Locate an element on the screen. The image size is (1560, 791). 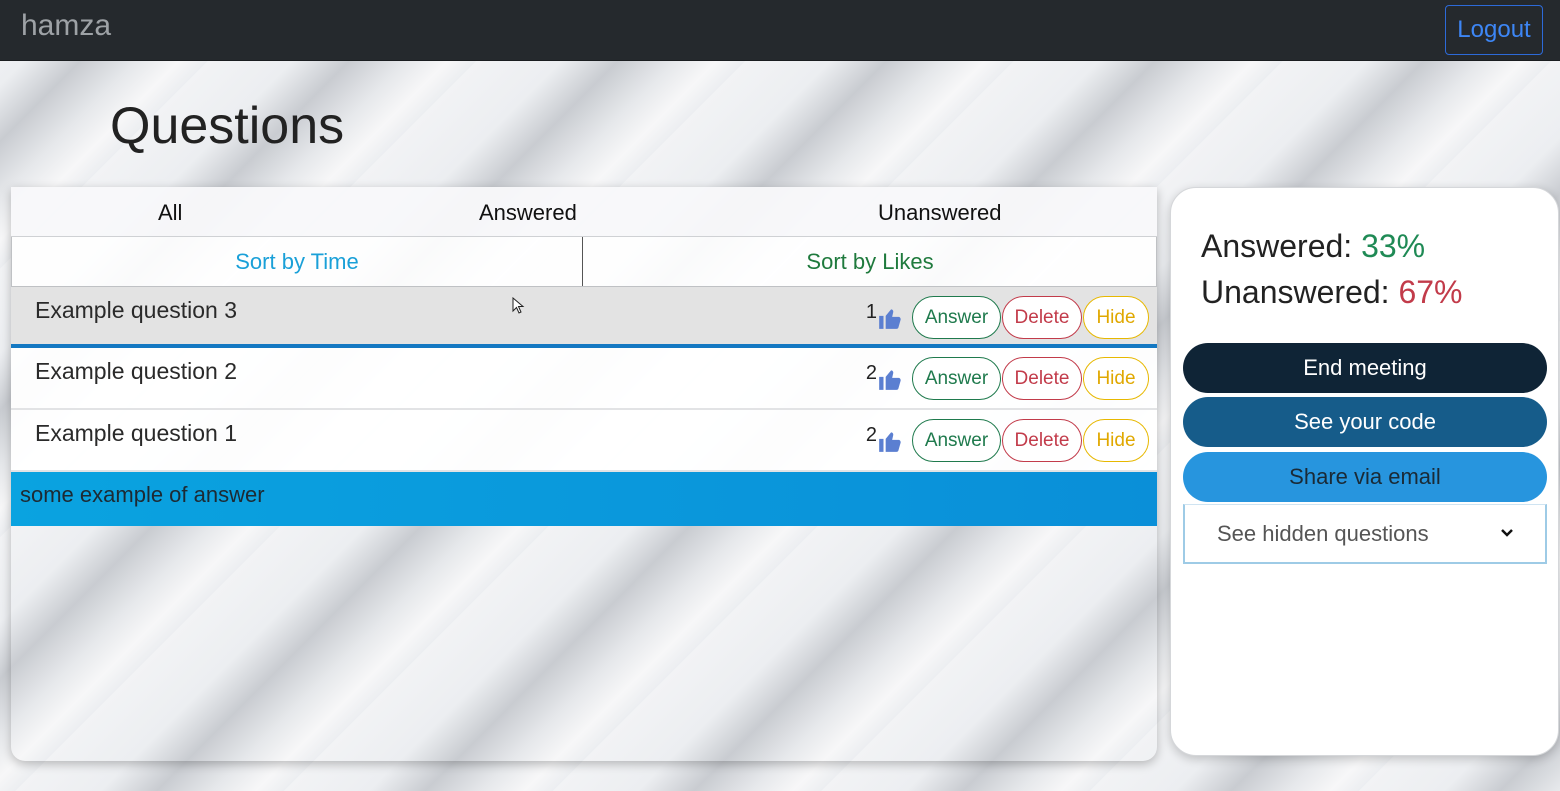
question-actions: 1 Answer Delete Hide is located at coordinates (1007, 317).